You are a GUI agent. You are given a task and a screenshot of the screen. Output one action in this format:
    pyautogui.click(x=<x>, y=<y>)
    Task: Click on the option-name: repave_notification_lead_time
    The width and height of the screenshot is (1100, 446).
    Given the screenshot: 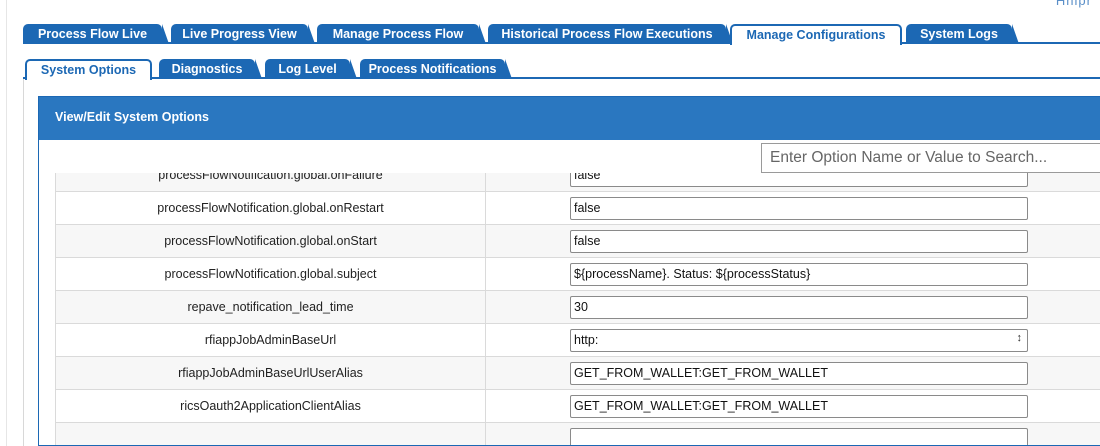 What is the action you would take?
    pyautogui.click(x=270, y=307)
    